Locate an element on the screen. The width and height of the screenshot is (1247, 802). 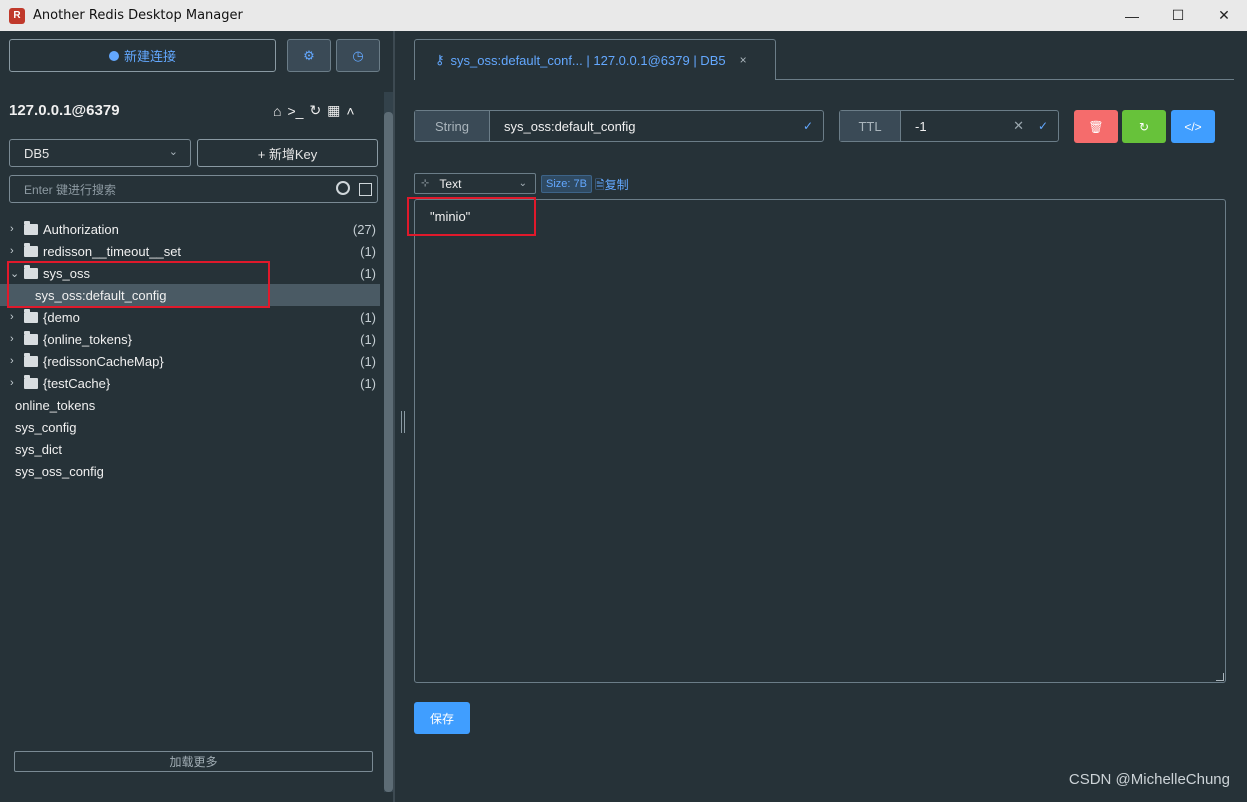
ttl-field: TTL -1 ✕ ✓ is located at coordinates (949, 126).